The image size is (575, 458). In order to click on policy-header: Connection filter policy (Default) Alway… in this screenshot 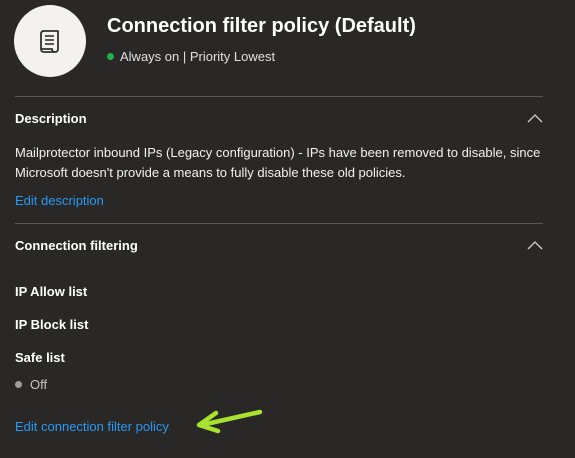, I will do `click(286, 41)`.